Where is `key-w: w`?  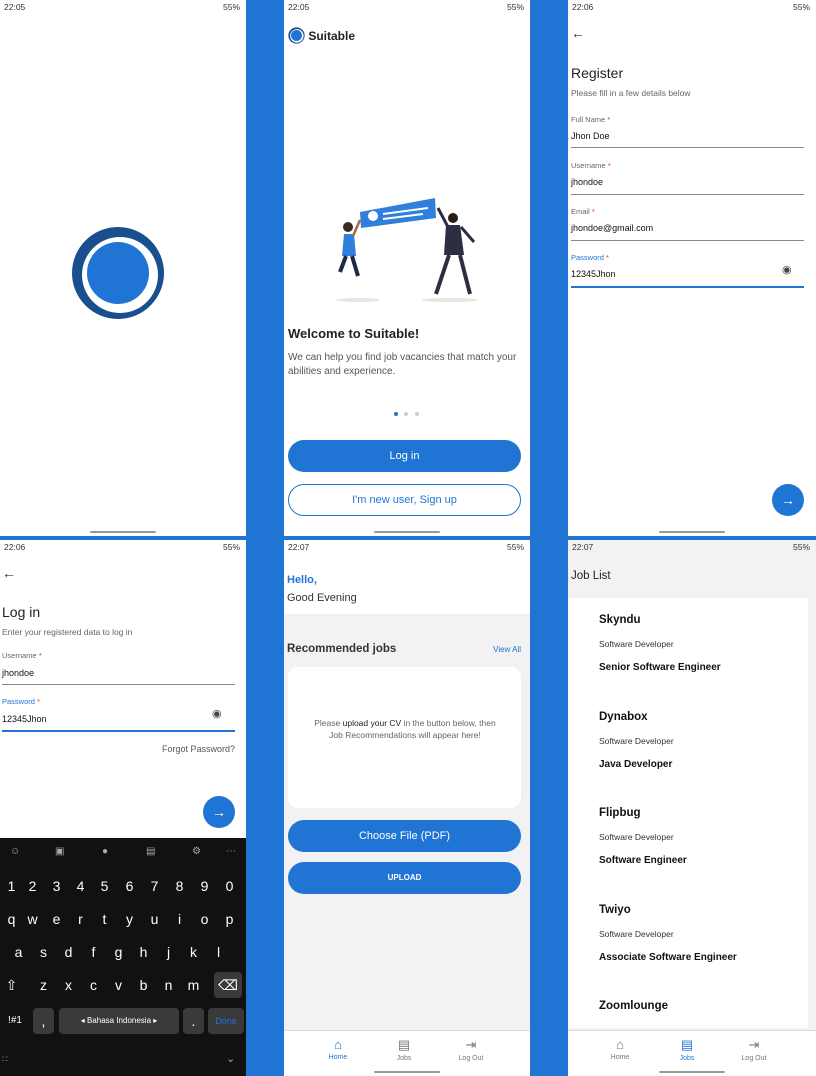
key-w: w is located at coordinates (32, 919).